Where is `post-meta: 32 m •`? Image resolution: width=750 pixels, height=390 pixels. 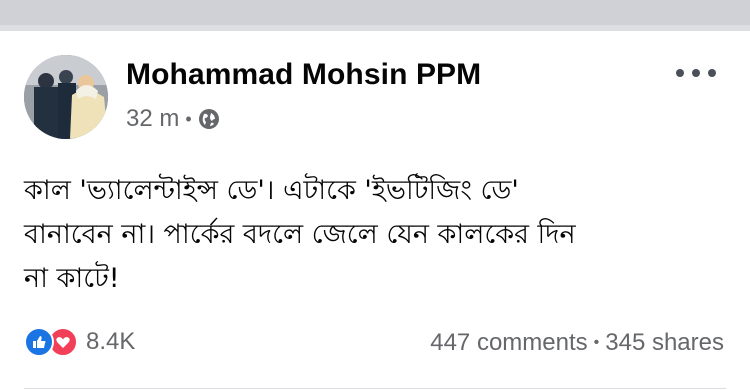 post-meta: 32 m • is located at coordinates (173, 119).